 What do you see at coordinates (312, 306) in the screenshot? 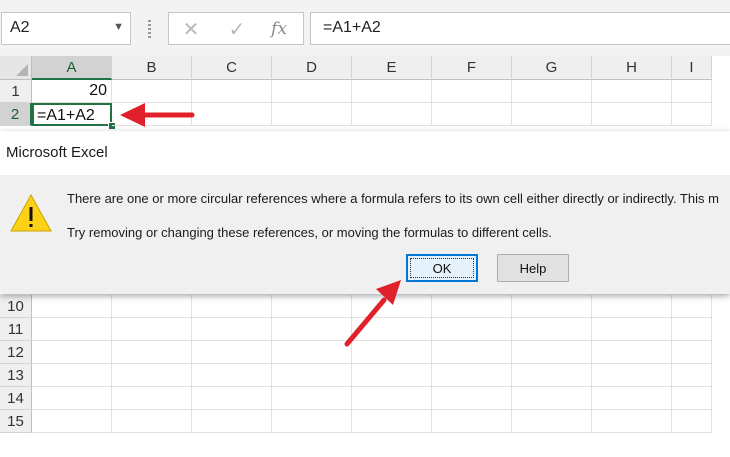
I see `cell-d10` at bounding box center [312, 306].